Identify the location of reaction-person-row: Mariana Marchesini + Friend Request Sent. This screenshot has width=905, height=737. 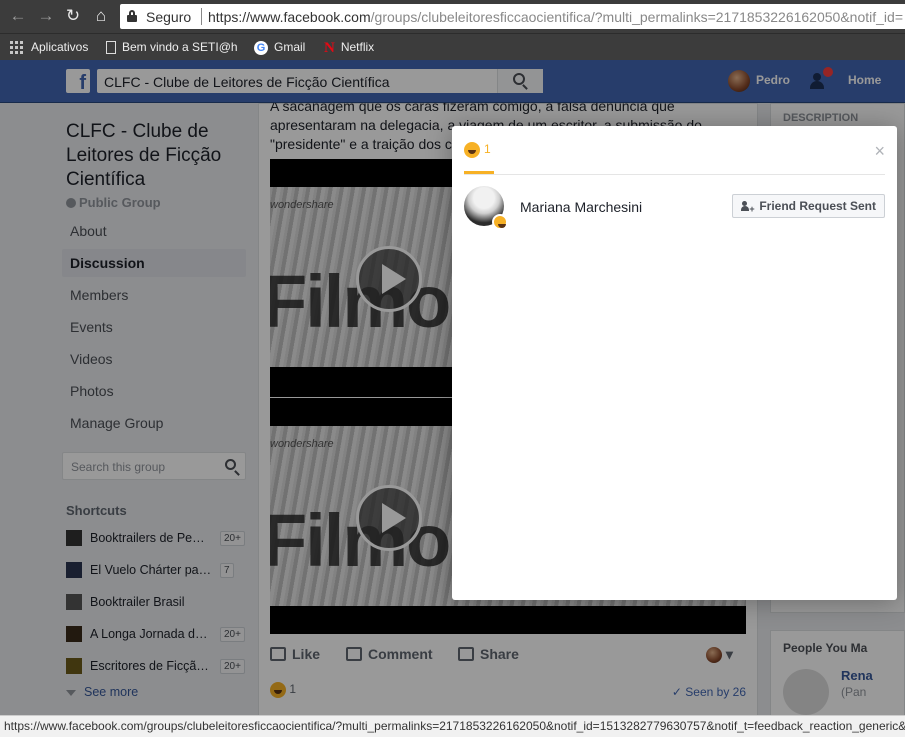
(674, 208).